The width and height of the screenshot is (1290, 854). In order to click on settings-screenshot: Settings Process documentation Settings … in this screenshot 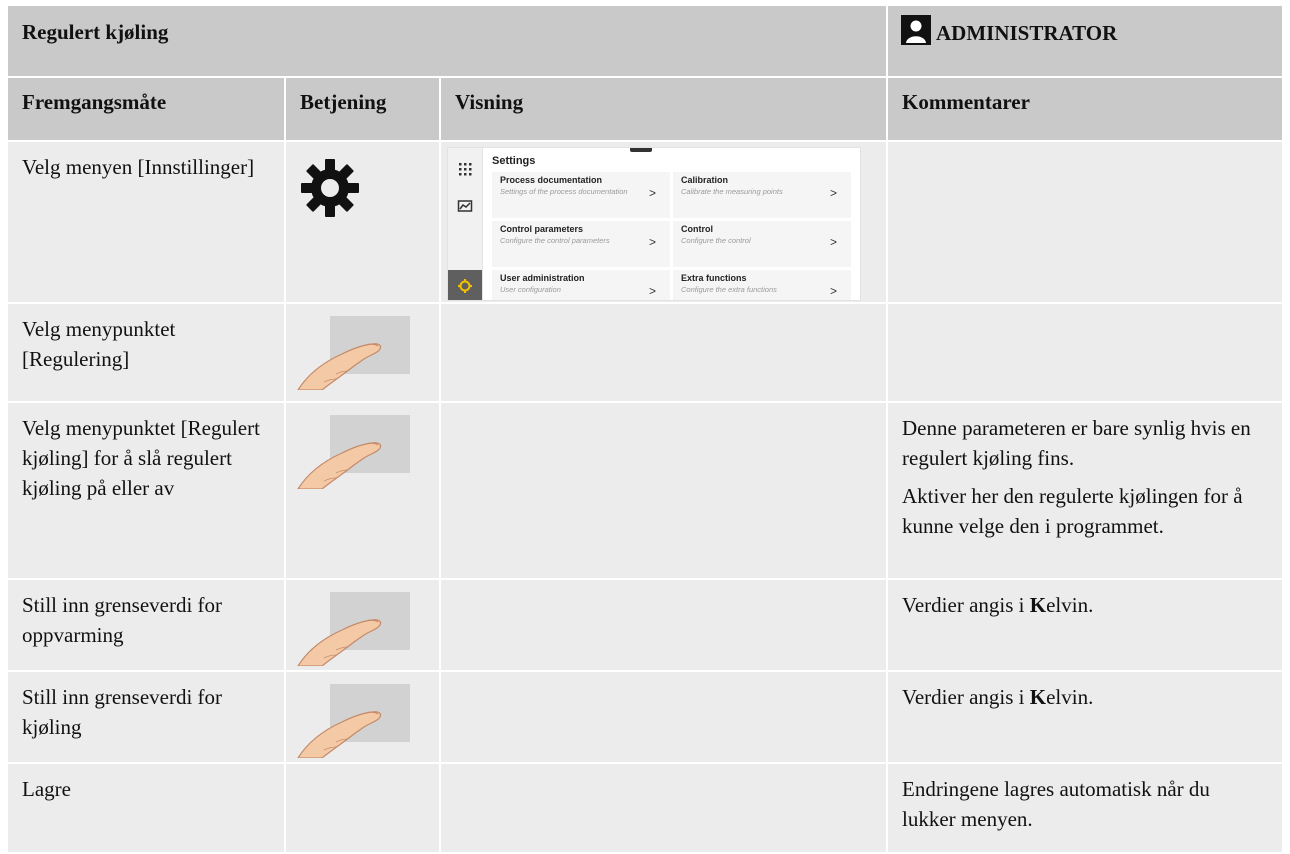, I will do `click(654, 224)`.